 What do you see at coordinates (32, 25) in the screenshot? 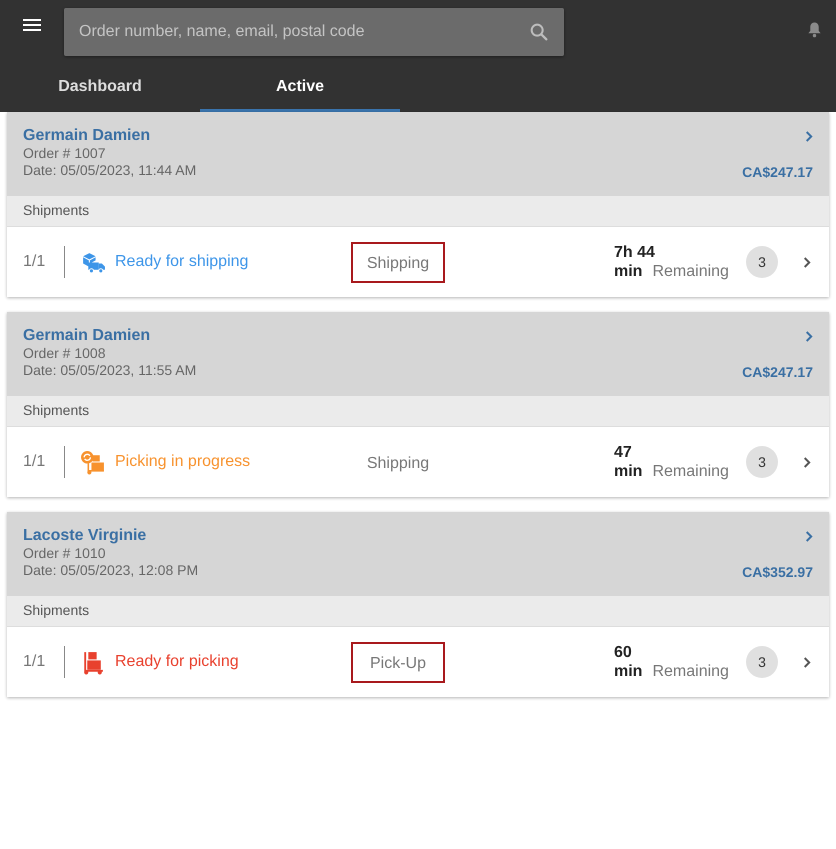
I see `menu-icon` at bounding box center [32, 25].